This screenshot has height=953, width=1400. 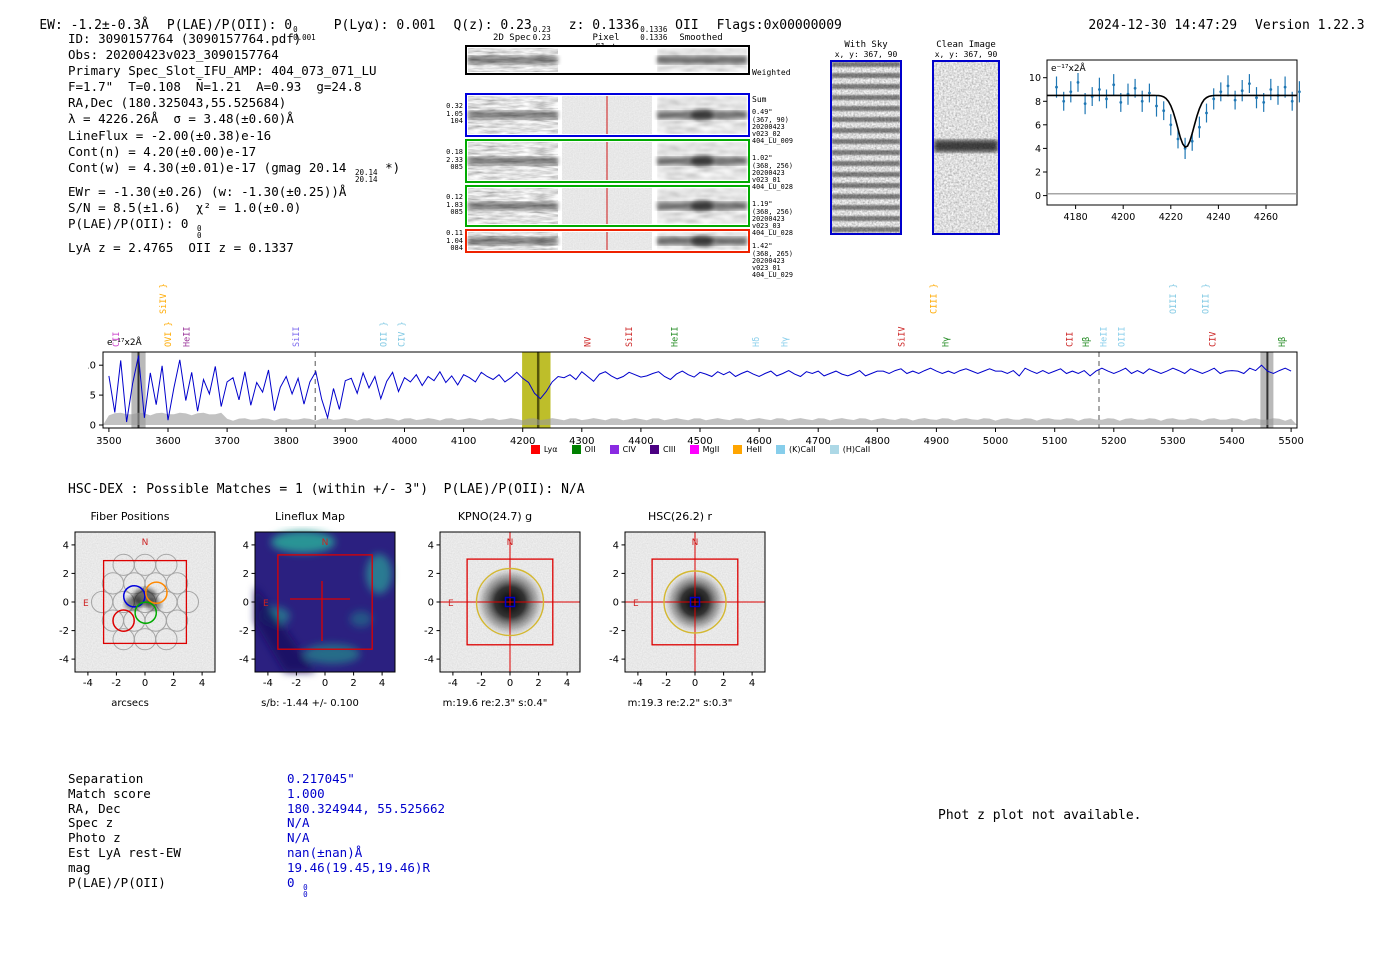 I want to click on legend-item: (H)CaII, so click(x=850, y=449).